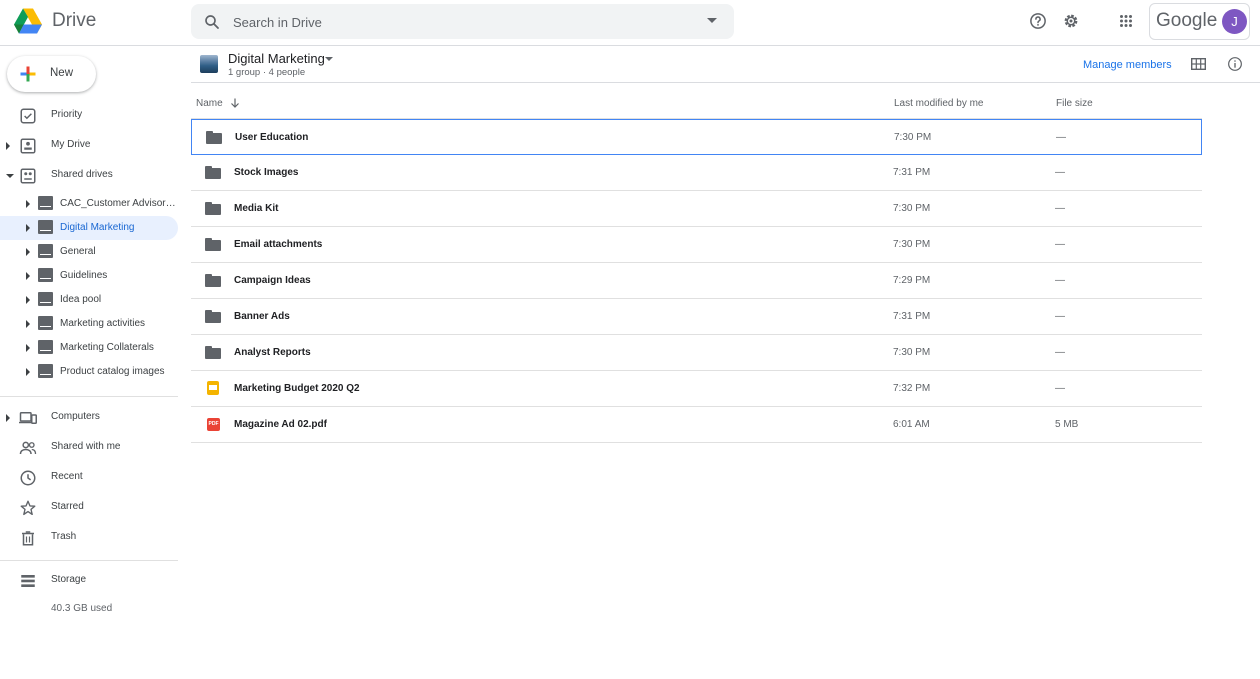  Describe the element at coordinates (71, 144) in the screenshot. I see `sidebar-item-label: My Drive` at that location.